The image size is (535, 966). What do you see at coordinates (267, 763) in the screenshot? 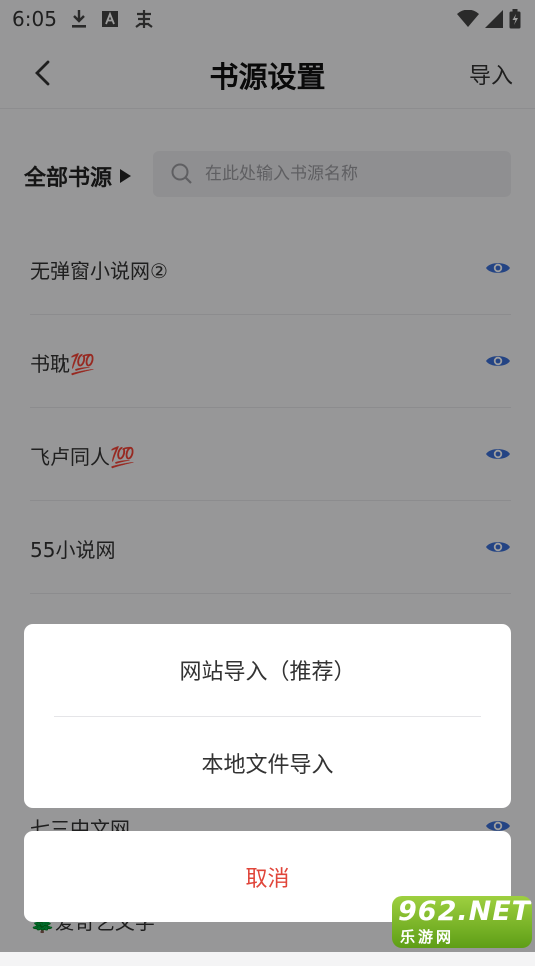
I see `local-file-import-option: 本地文件导入` at bounding box center [267, 763].